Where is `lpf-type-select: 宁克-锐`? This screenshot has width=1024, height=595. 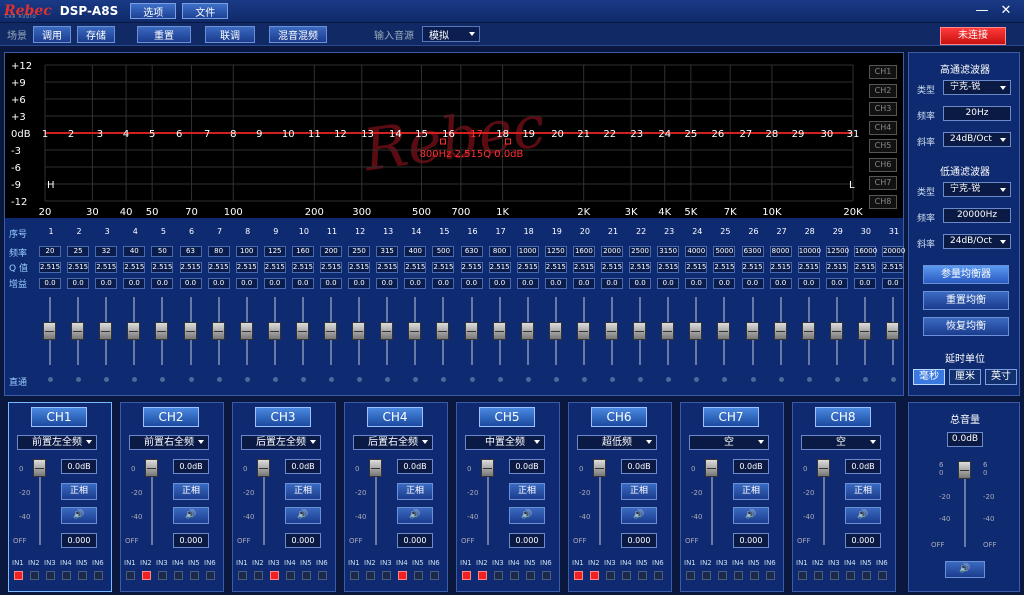 lpf-type-select: 宁克-锐 is located at coordinates (977, 189).